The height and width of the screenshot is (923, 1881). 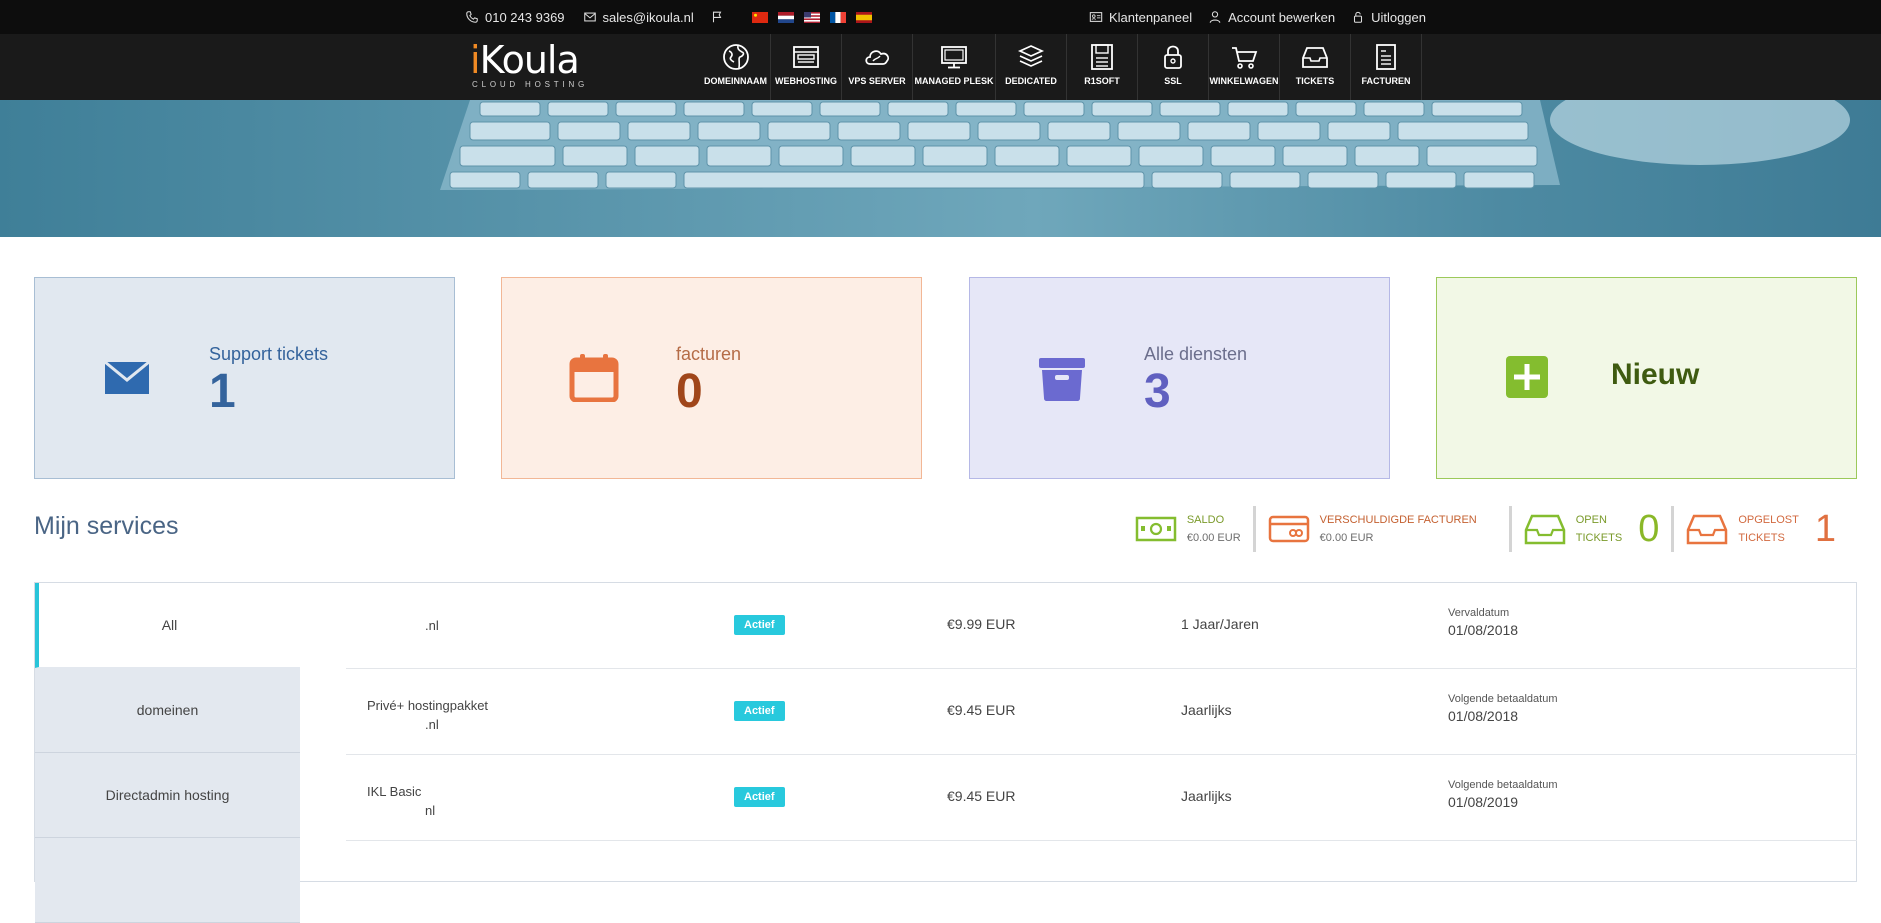 What do you see at coordinates (1244, 81) in the screenshot?
I see `nav-label: WINKELWAGEN` at bounding box center [1244, 81].